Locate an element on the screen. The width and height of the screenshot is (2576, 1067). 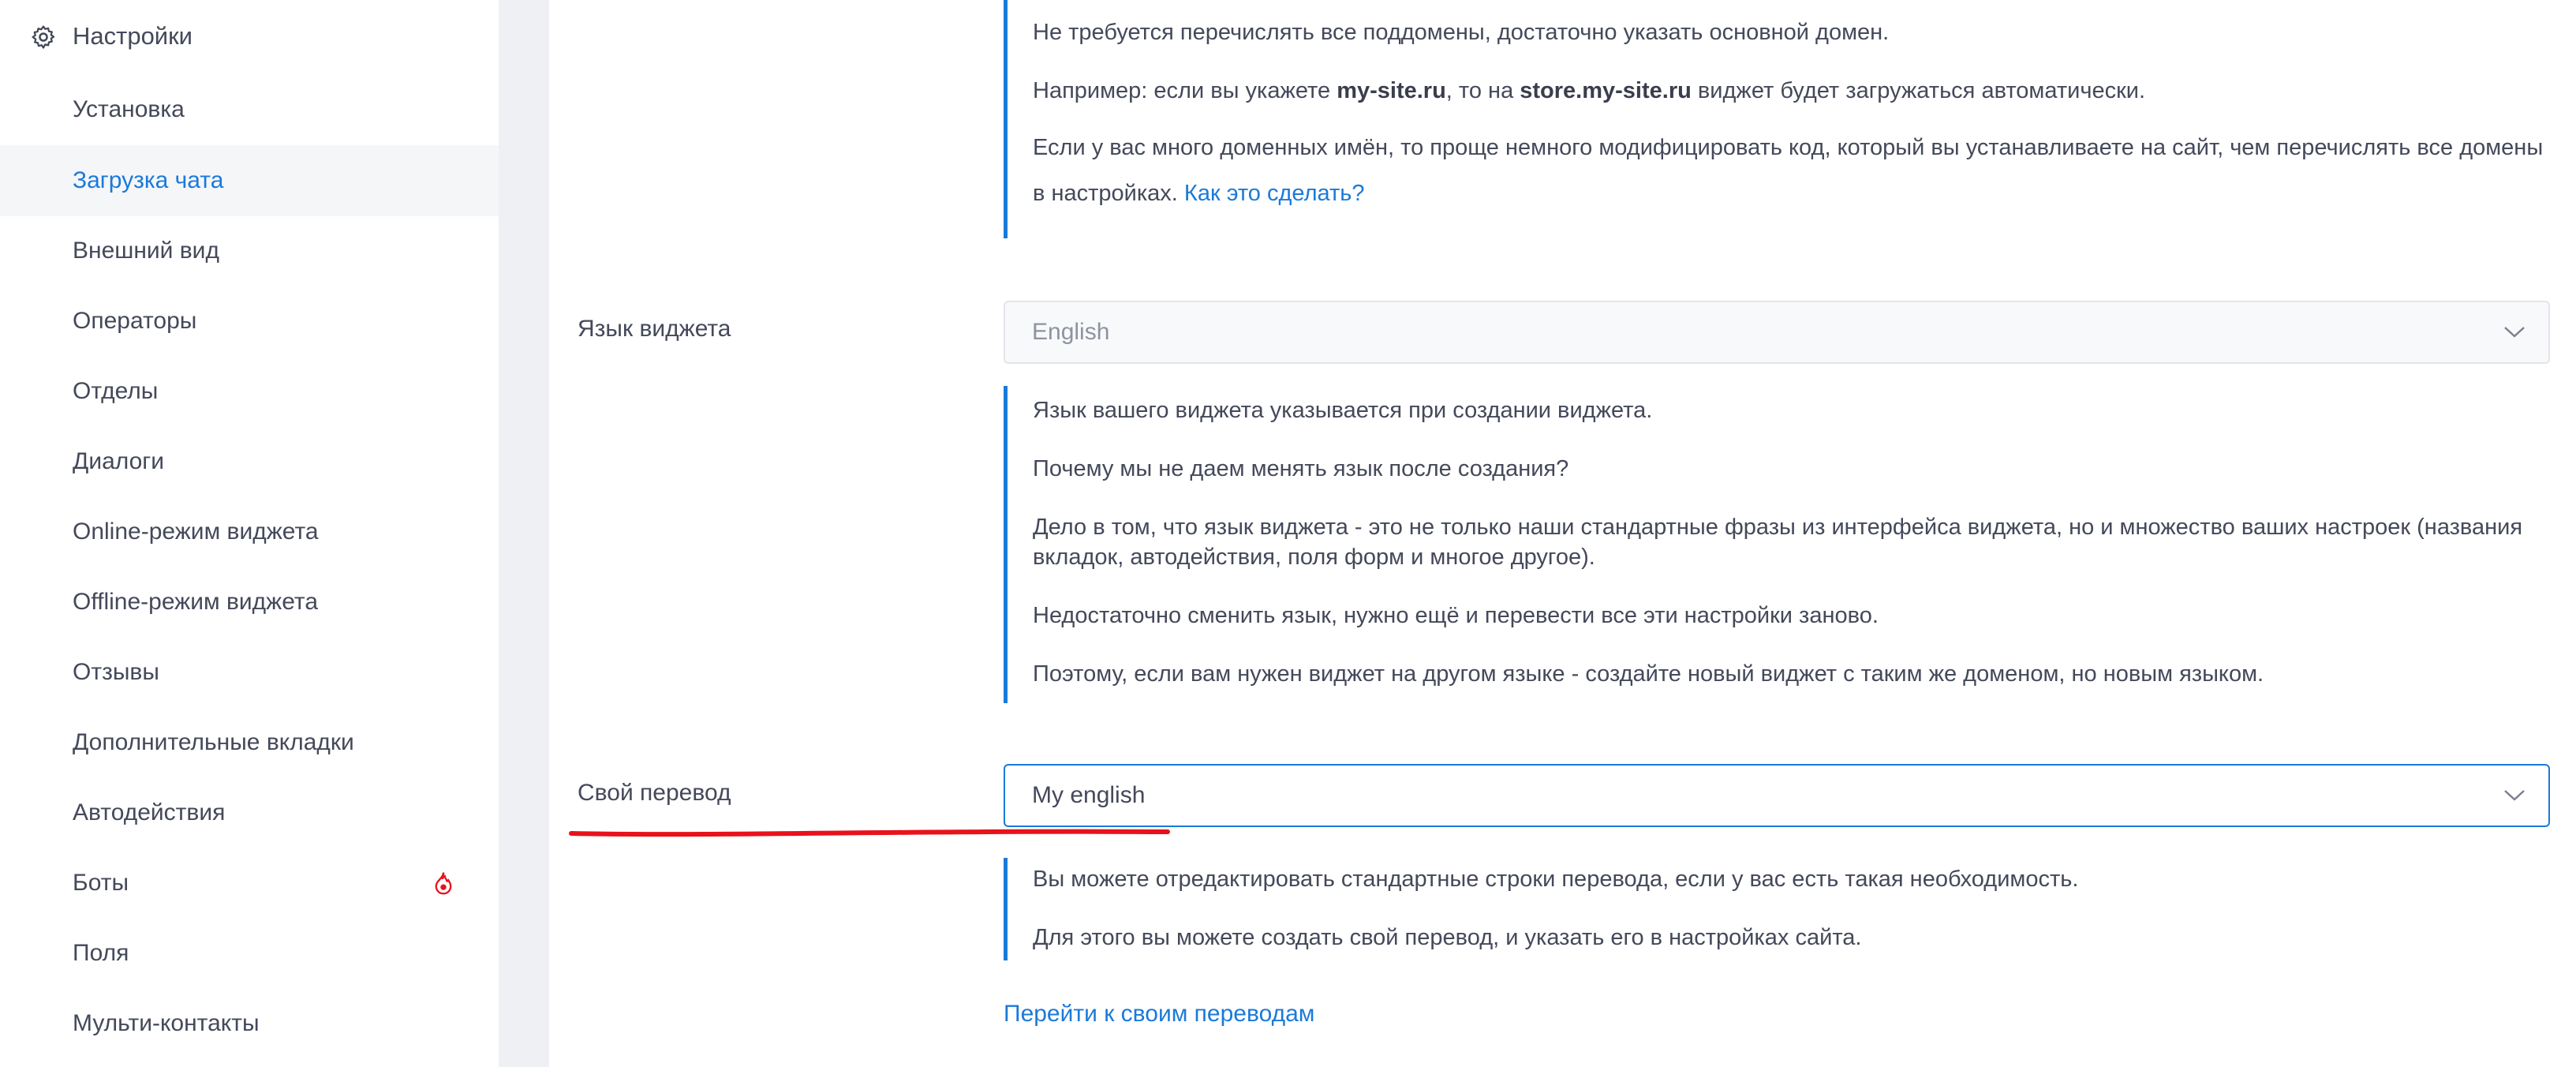
sidebar-item-reviews: Отзывы is located at coordinates (249, 672).